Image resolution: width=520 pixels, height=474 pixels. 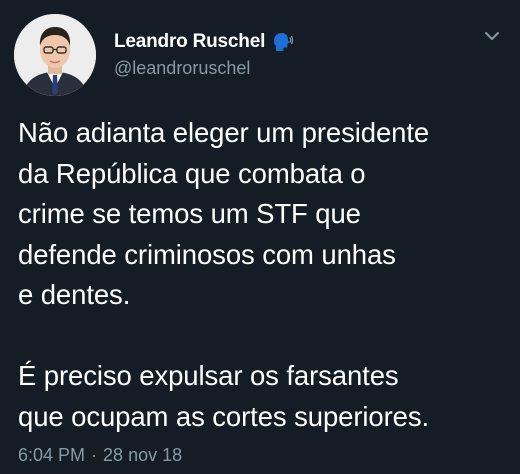 What do you see at coordinates (282, 42) in the screenshot?
I see `speaking-head-icon` at bounding box center [282, 42].